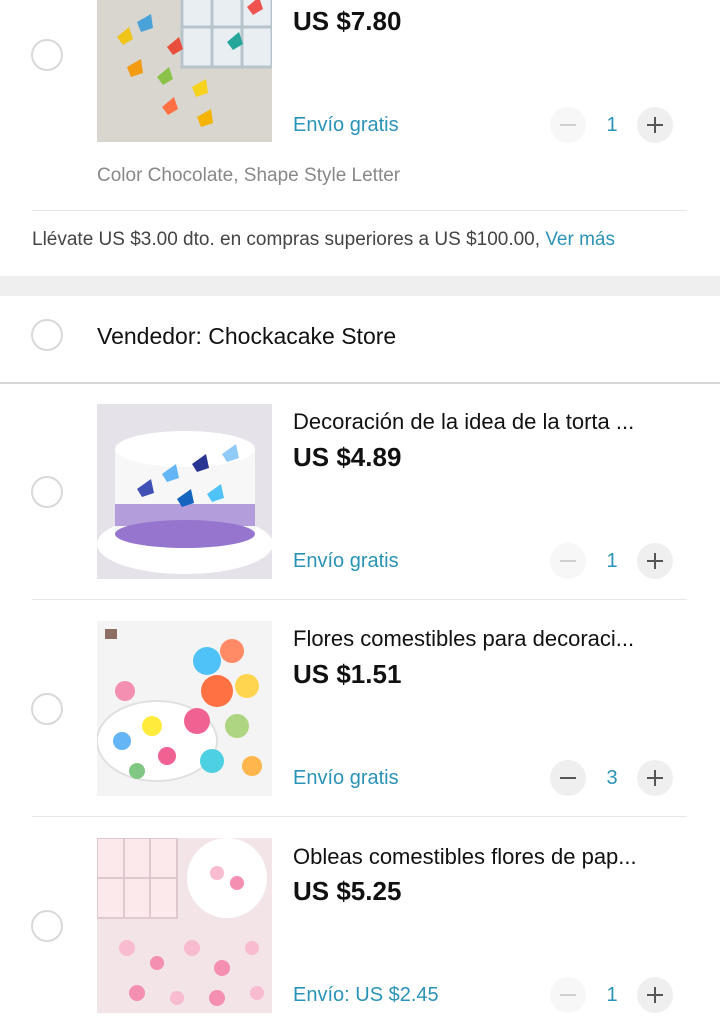 The height and width of the screenshot is (1024, 720). Describe the element at coordinates (347, 891) in the screenshot. I see `item-price: US $5.25` at that location.